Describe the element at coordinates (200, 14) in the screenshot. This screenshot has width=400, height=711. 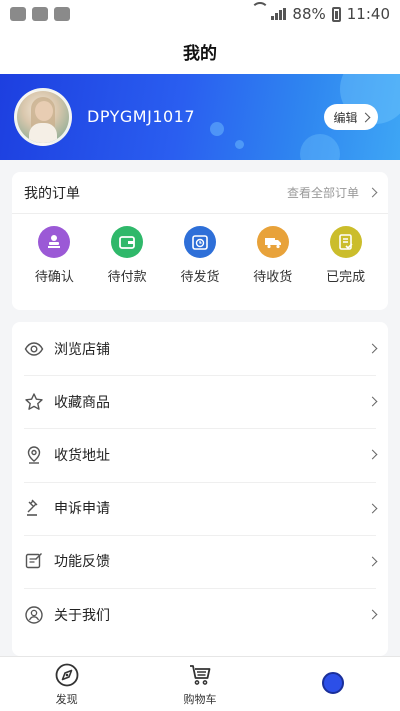
I see `status-bar: 88% 11:40` at that location.